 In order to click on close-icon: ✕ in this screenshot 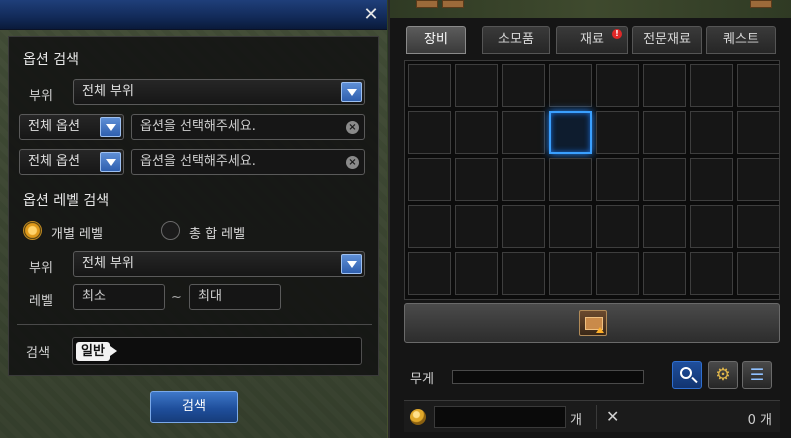, I will do `click(371, 15)`.